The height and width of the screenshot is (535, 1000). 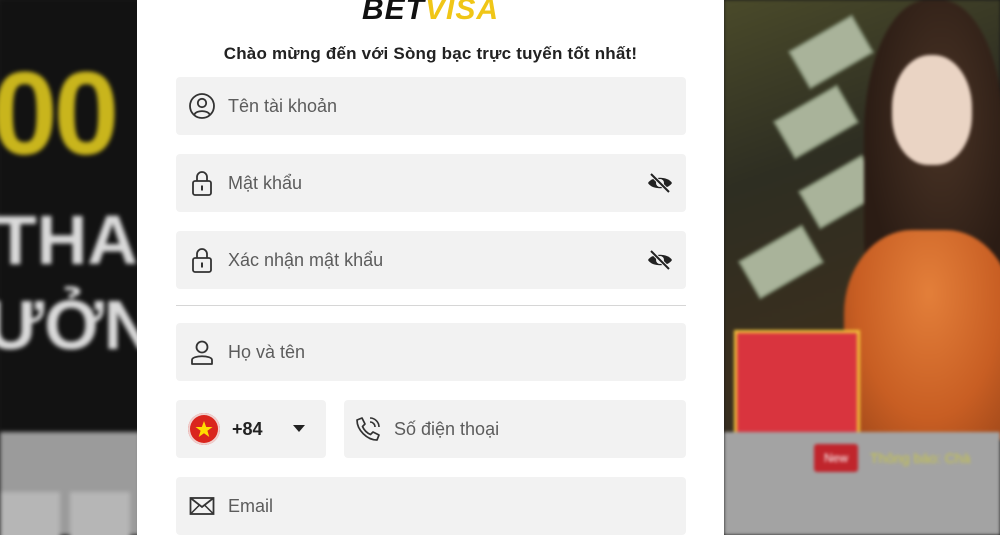 I want to click on gift-box-image, so click(x=797, y=383).